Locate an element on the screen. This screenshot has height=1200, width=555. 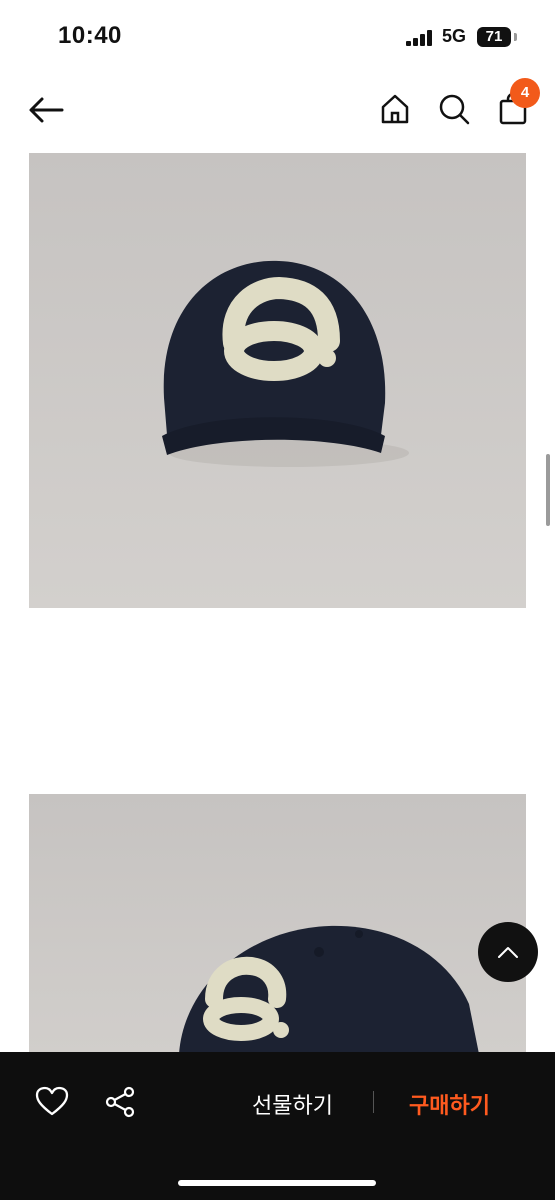
battery-level: 71 is located at coordinates (494, 36).